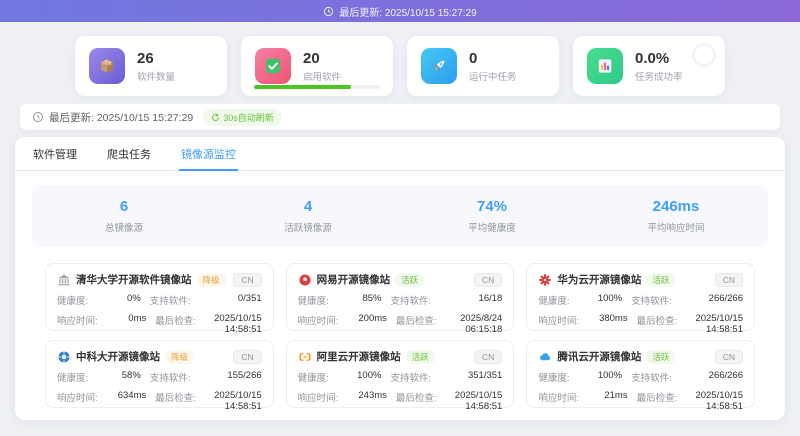  What do you see at coordinates (129, 154) in the screenshot?
I see `tab-crawler-tasks: 爬虫任务` at bounding box center [129, 154].